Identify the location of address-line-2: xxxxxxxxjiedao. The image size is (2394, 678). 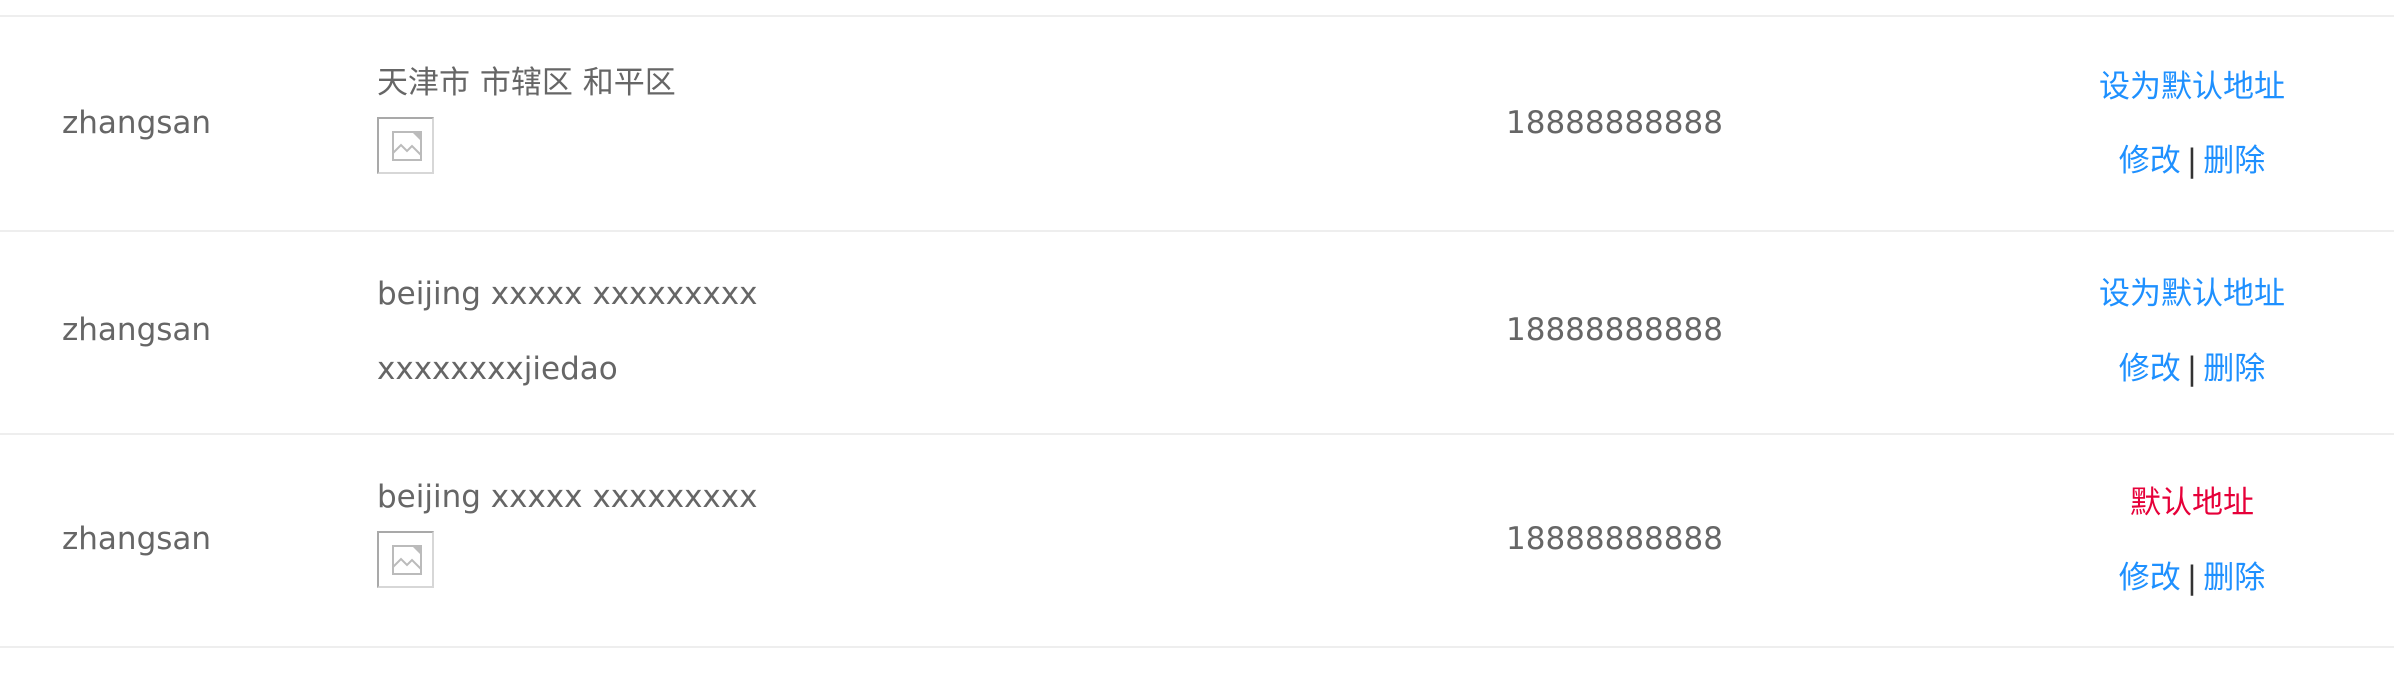
(497, 369).